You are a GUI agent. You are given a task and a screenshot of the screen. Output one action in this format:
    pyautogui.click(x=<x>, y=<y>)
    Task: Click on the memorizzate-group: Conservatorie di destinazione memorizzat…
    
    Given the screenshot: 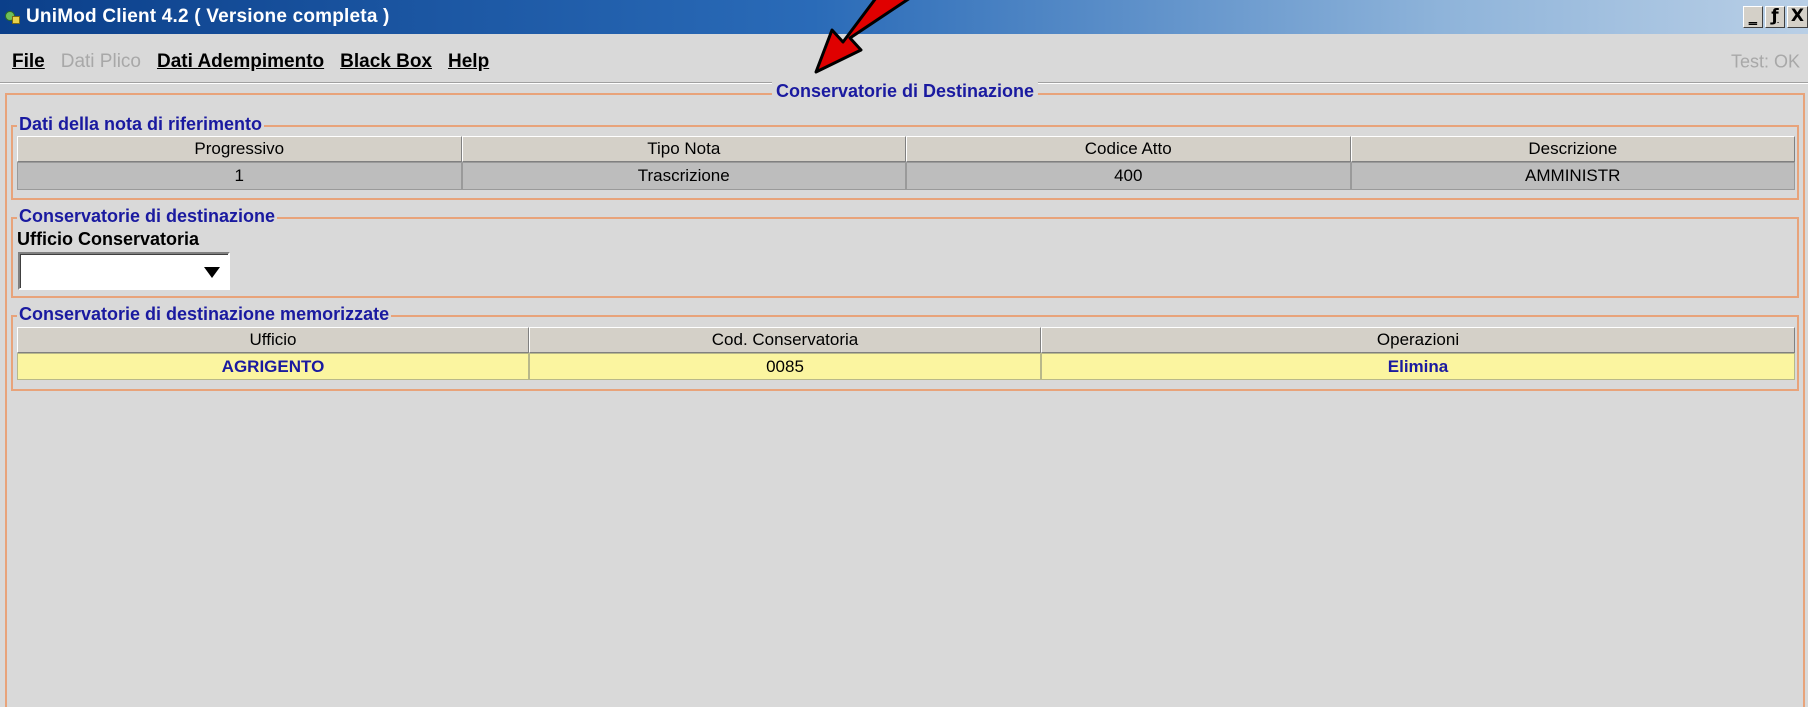 What is the action you would take?
    pyautogui.click(x=905, y=347)
    